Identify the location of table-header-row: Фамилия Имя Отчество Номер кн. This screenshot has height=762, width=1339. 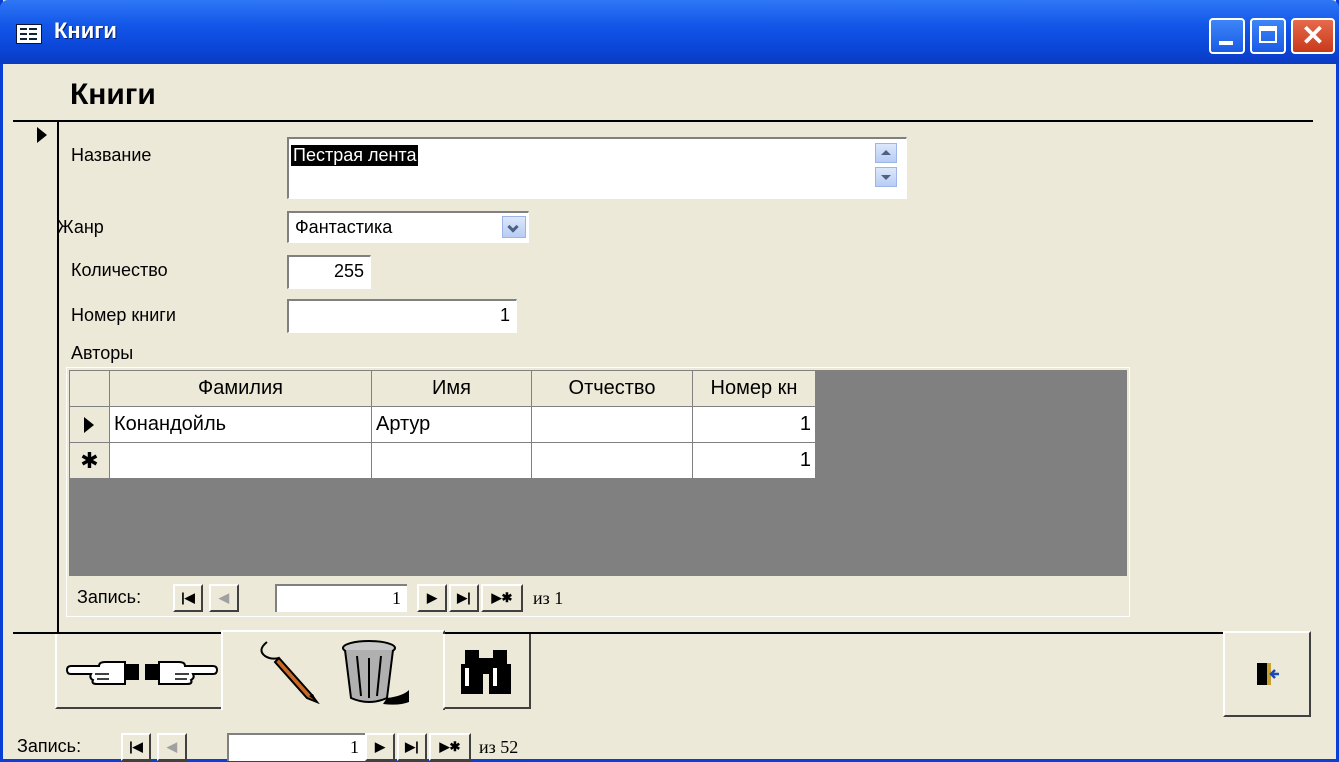
(442, 388).